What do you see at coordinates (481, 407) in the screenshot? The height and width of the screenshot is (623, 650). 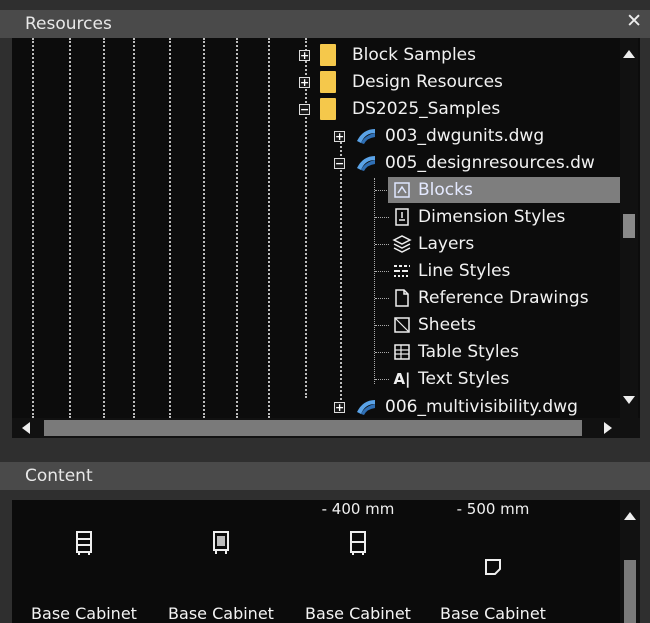 I see `tree-item-label: 006_multivisibility.dwg` at bounding box center [481, 407].